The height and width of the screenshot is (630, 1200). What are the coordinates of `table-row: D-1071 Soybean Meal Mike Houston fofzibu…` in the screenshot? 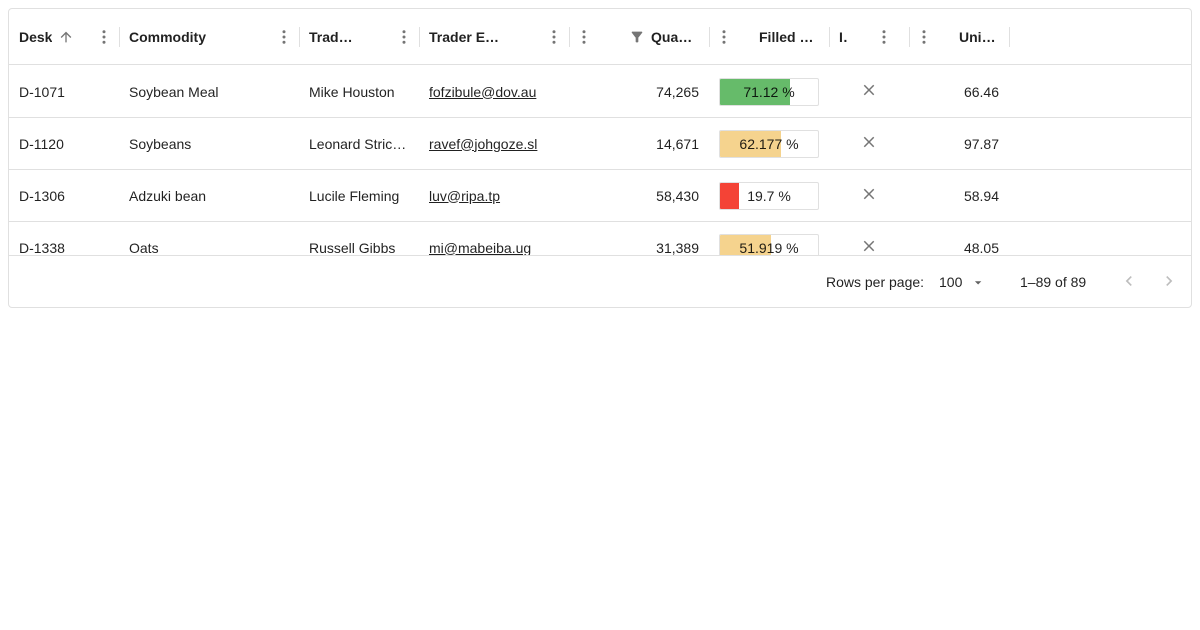 It's located at (600, 92).